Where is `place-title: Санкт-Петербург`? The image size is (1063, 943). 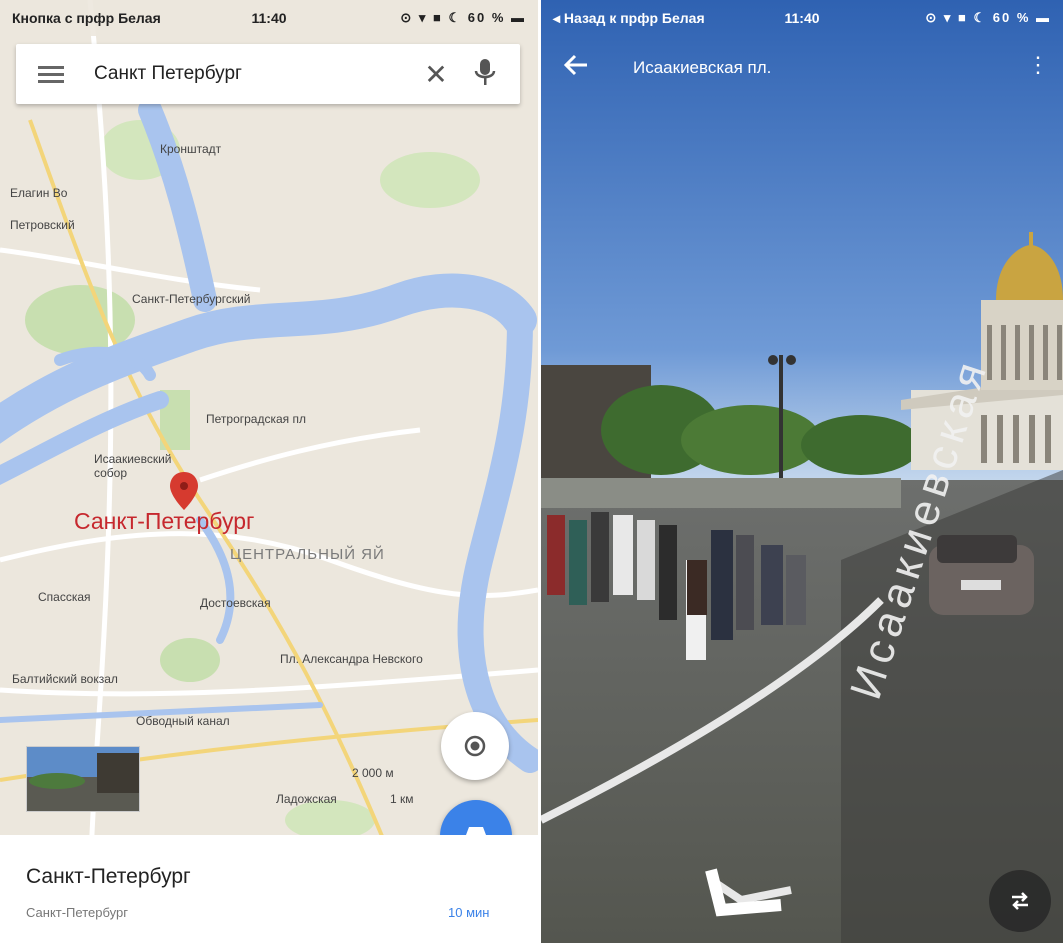
place-title: Санкт-Петербург is located at coordinates (108, 876).